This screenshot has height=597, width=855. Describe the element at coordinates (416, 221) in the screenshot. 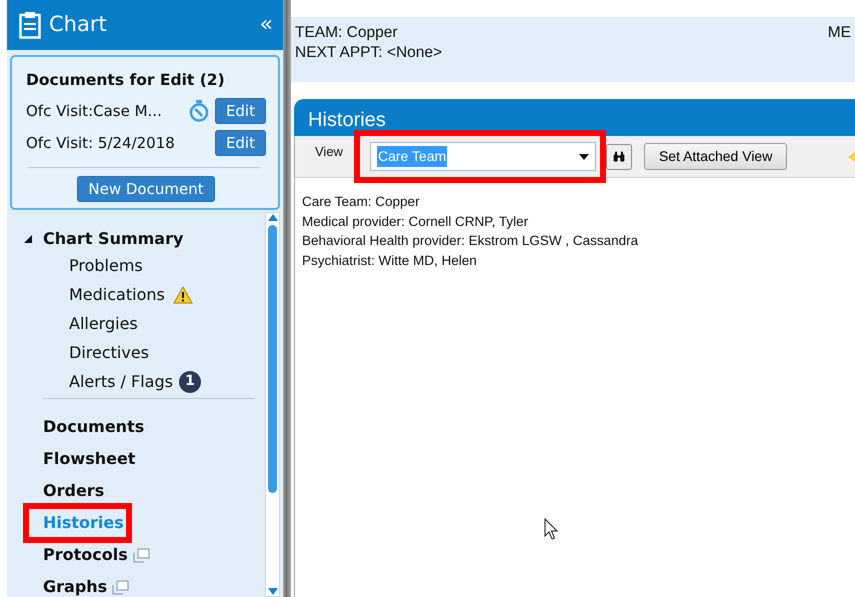

I see `history-line: Medical provider: Cornell CRNP, Tyler` at that location.